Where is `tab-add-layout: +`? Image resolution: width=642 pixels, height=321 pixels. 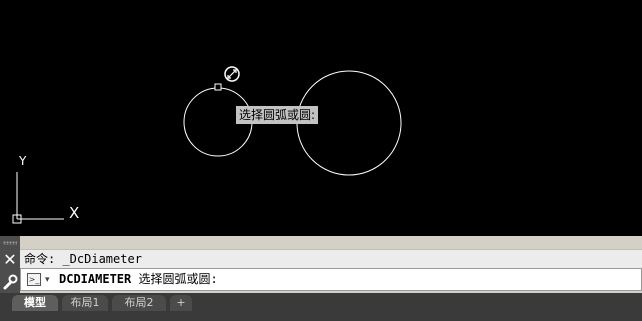 tab-add-layout: + is located at coordinates (181, 303).